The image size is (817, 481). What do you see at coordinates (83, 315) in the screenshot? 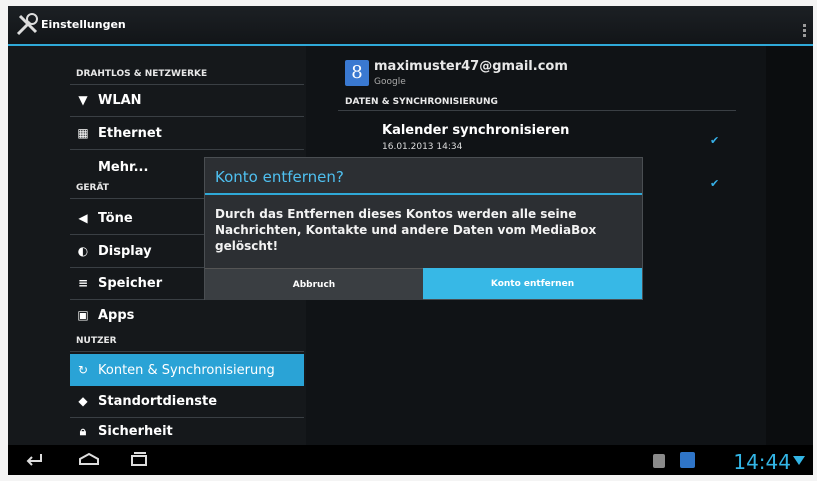
I see `apps-icon: ▣` at bounding box center [83, 315].